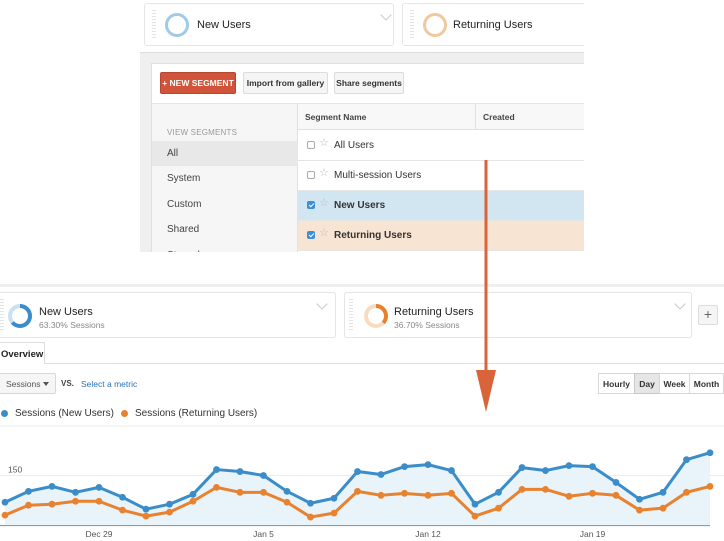  Describe the element at coordinates (225, 153) in the screenshot. I see `sidebar-item-all: All` at that location.